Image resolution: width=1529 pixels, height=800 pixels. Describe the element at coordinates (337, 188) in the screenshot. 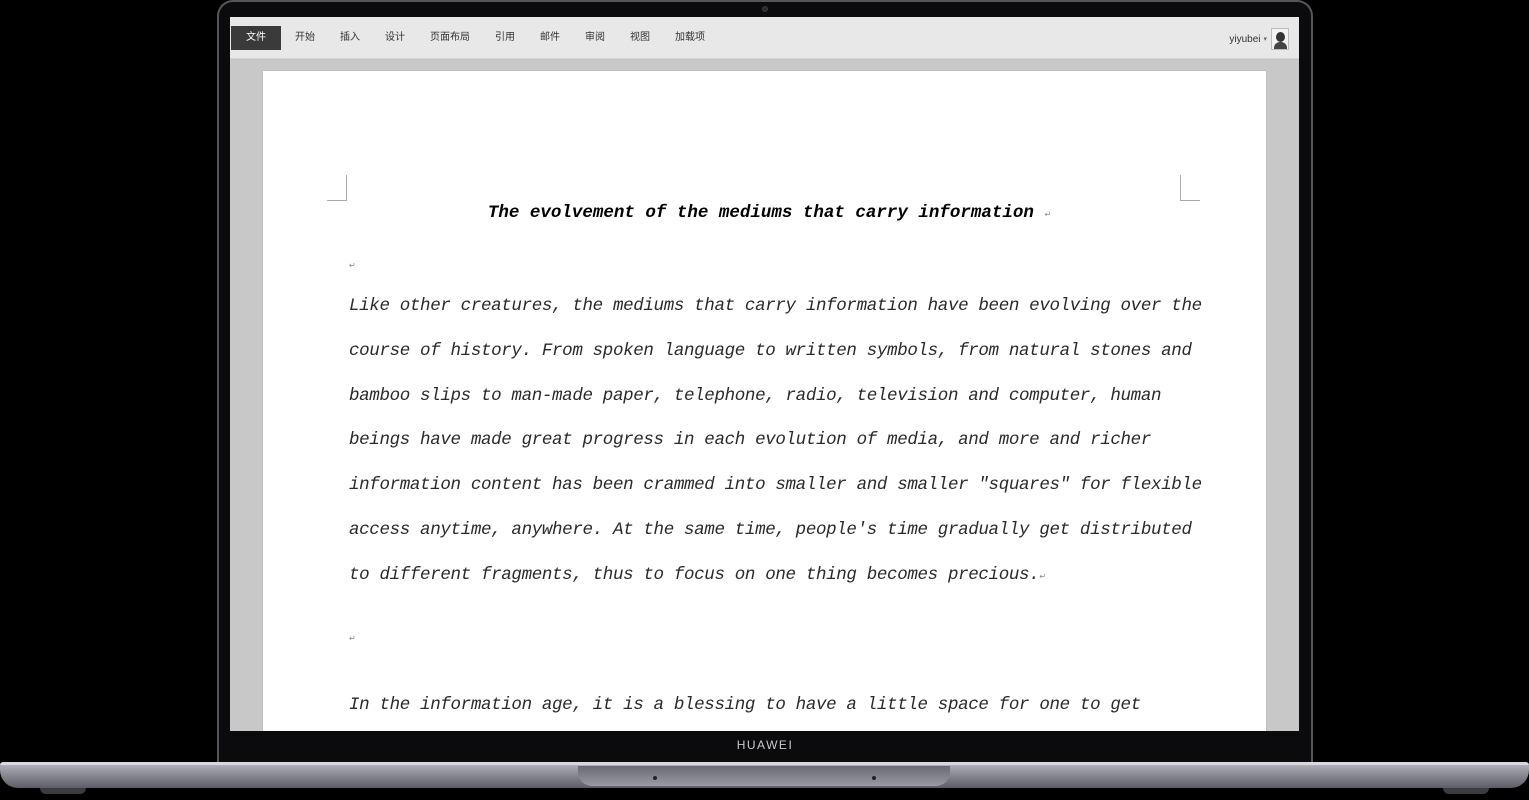

I see `margin-corner-top-left` at that location.